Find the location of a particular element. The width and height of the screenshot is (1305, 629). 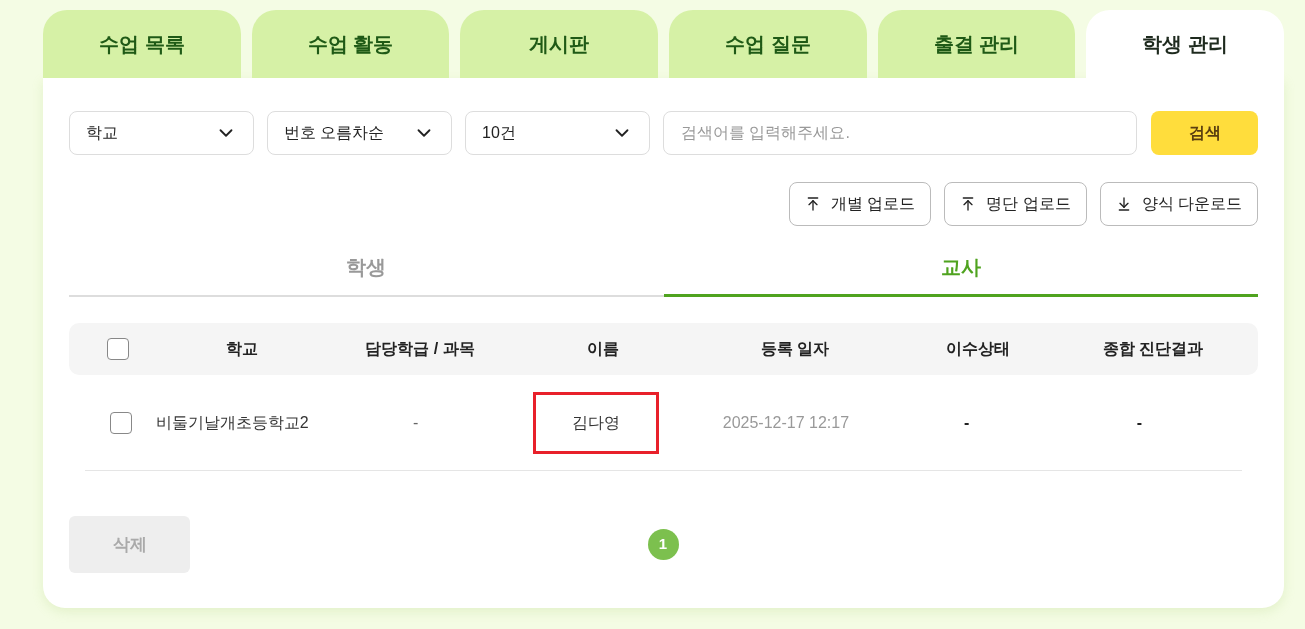

tab: 수업 목록 is located at coordinates (142, 44).